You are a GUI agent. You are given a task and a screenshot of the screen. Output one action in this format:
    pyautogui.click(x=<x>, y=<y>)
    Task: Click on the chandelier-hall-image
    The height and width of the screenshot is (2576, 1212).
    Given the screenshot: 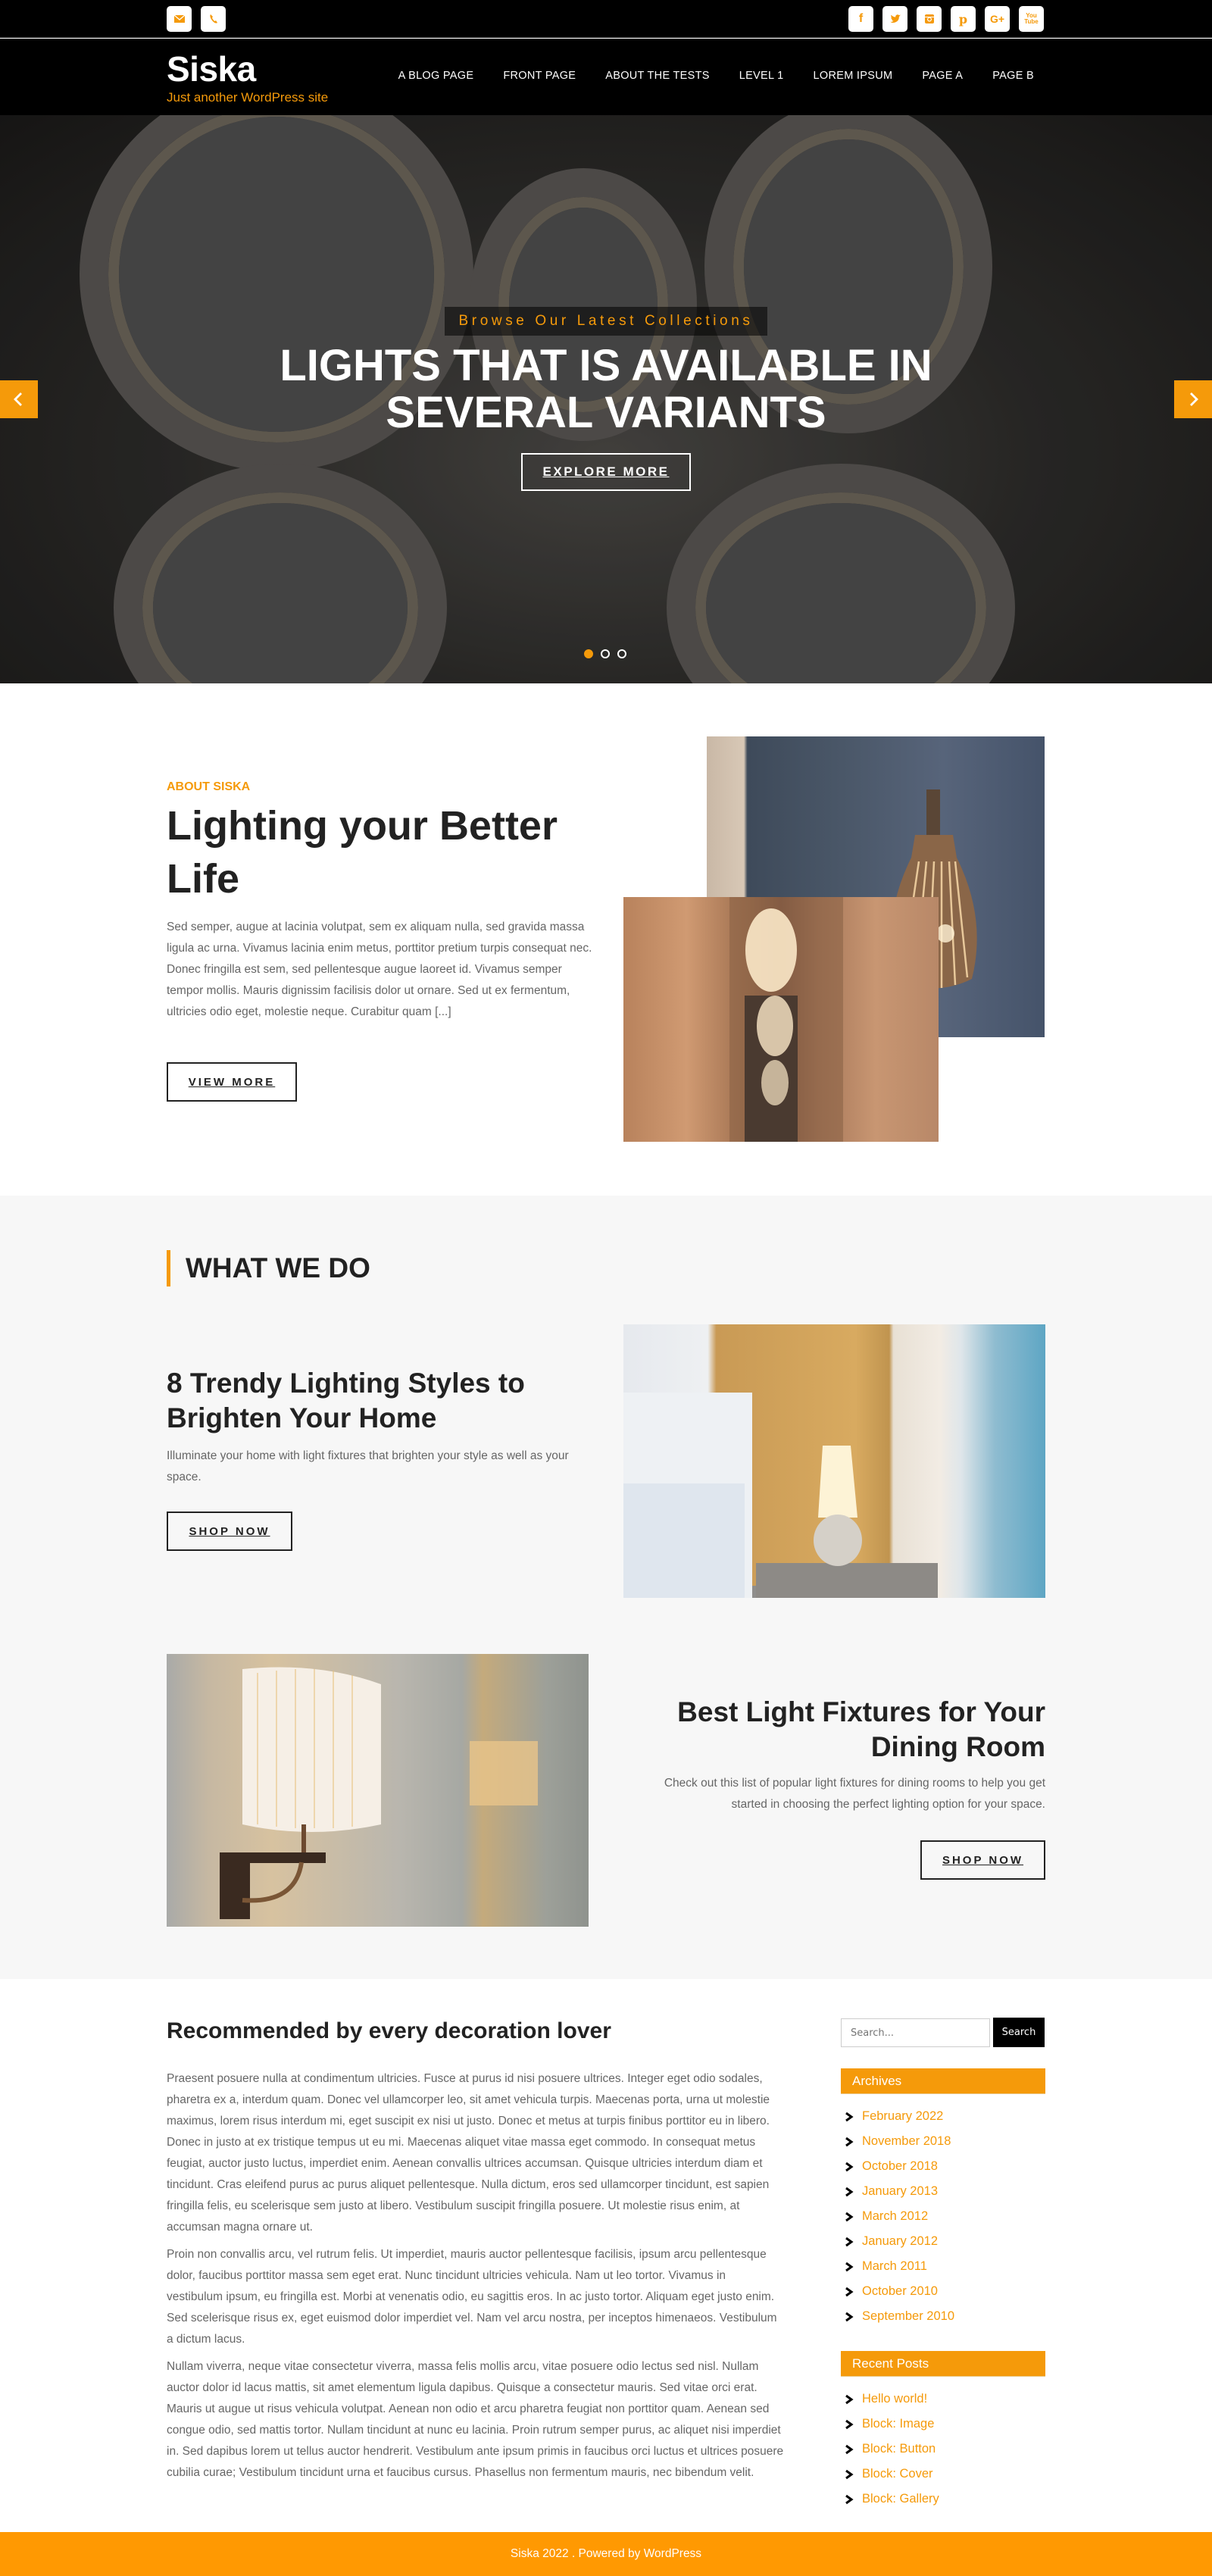 What is the action you would take?
    pyautogui.click(x=781, y=1019)
    